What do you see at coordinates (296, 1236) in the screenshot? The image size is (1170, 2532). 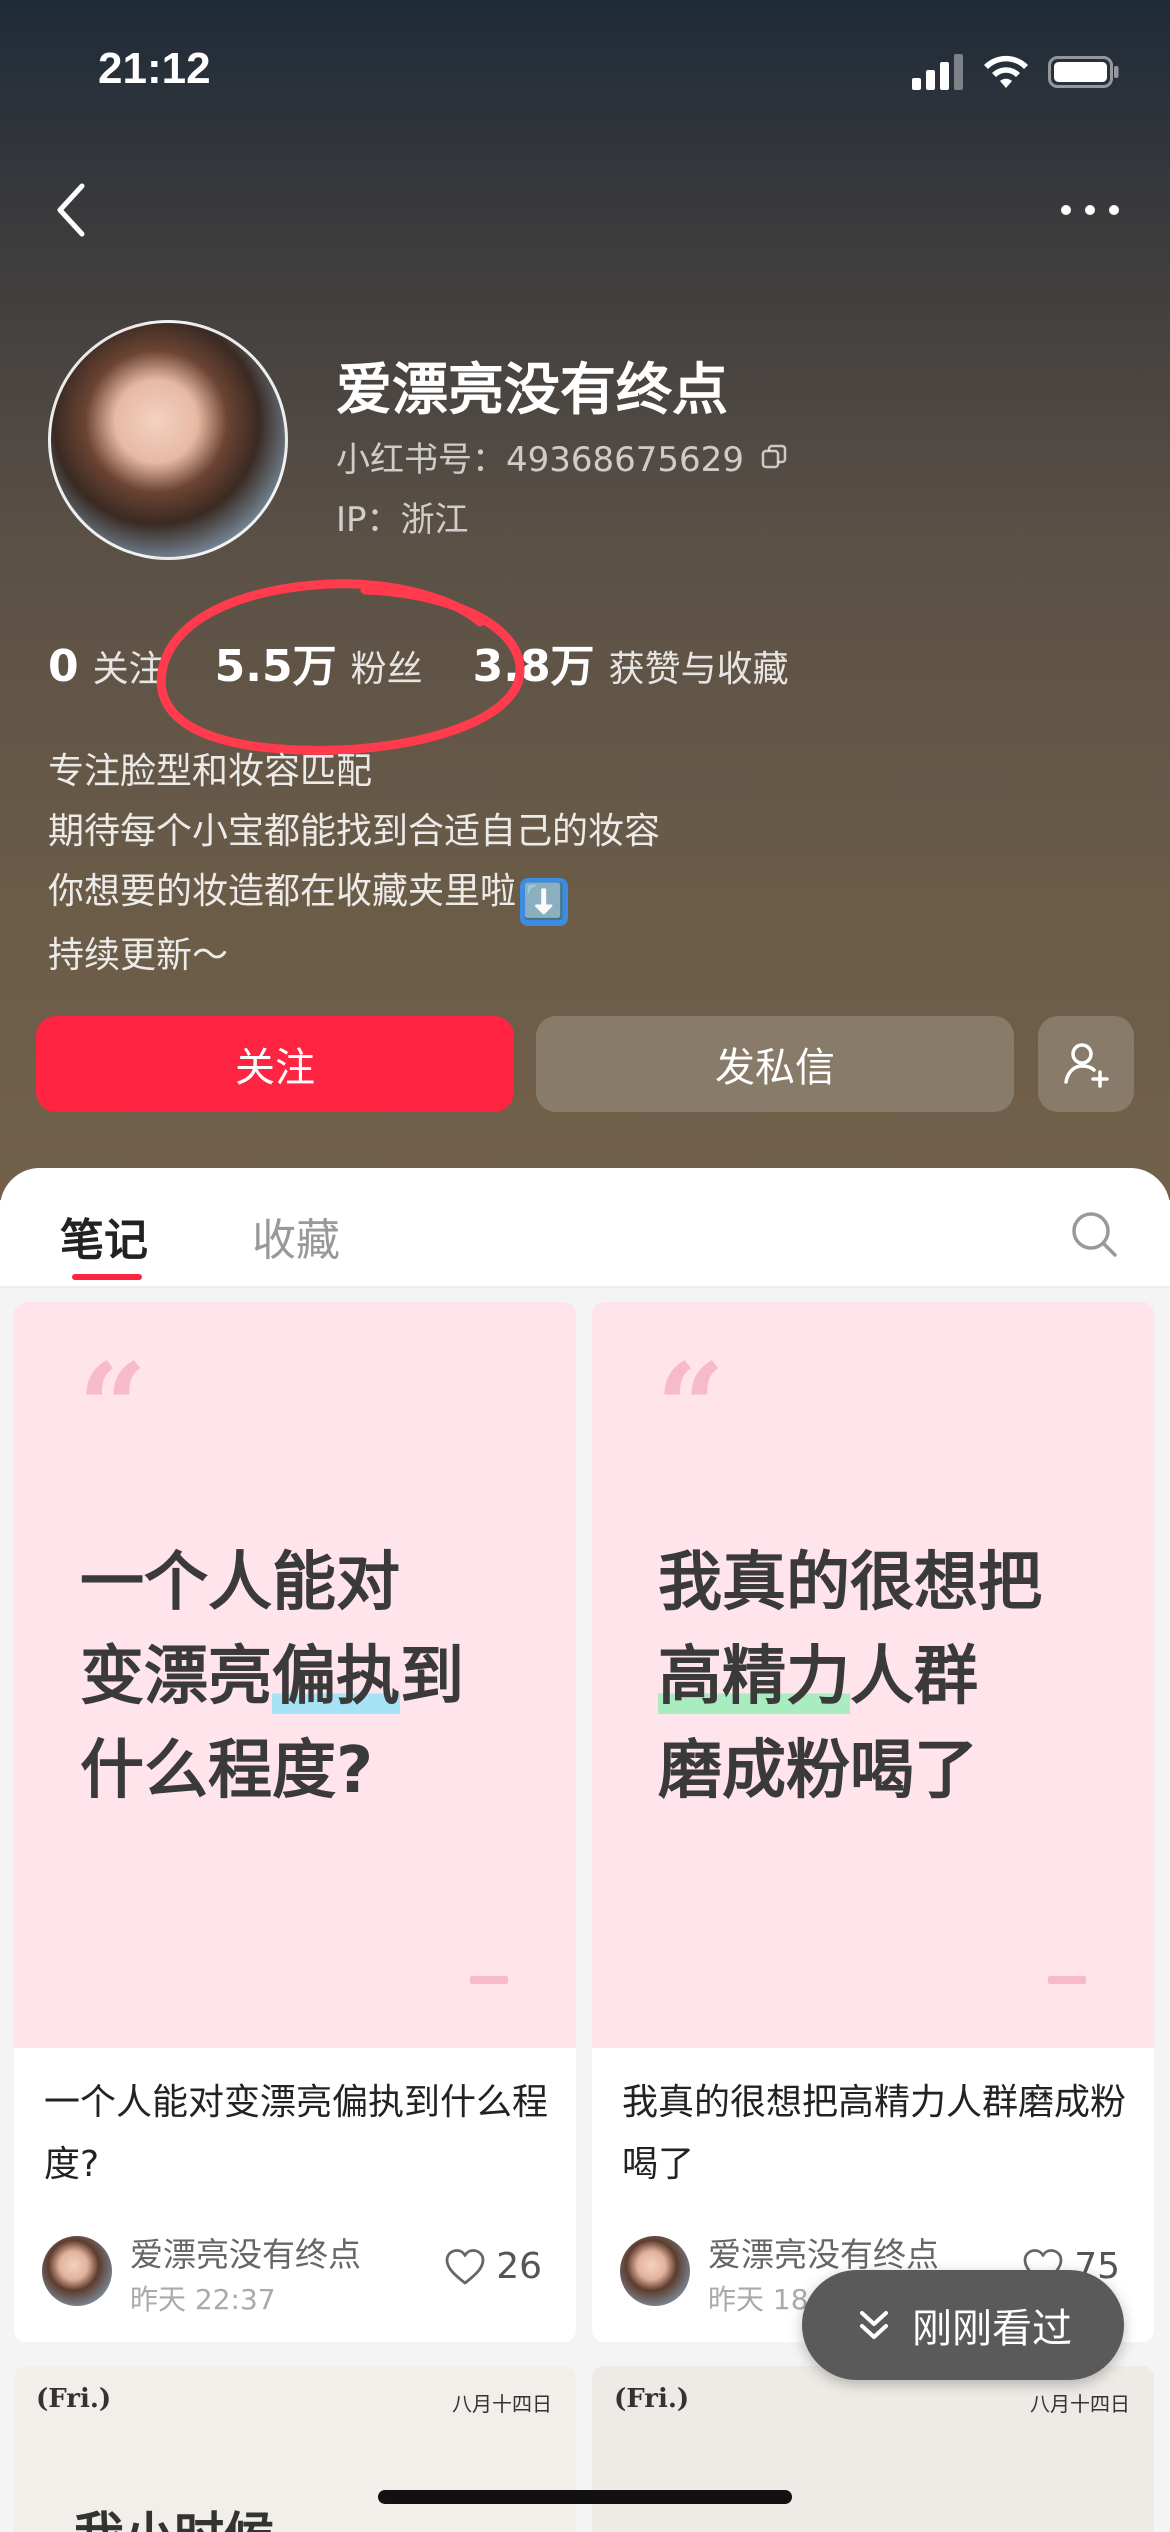 I see `tab-favorites: 收藏` at bounding box center [296, 1236].